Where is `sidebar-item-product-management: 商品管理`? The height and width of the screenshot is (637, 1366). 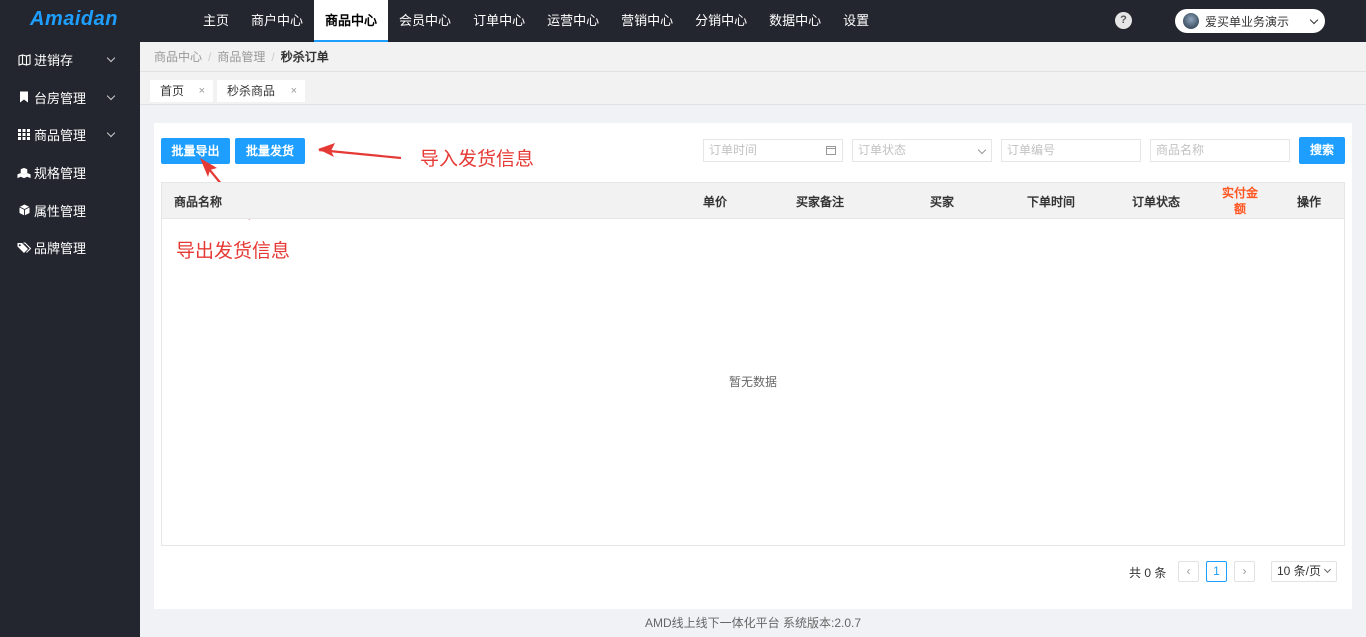 sidebar-item-product-management: 商品管理 is located at coordinates (70, 135).